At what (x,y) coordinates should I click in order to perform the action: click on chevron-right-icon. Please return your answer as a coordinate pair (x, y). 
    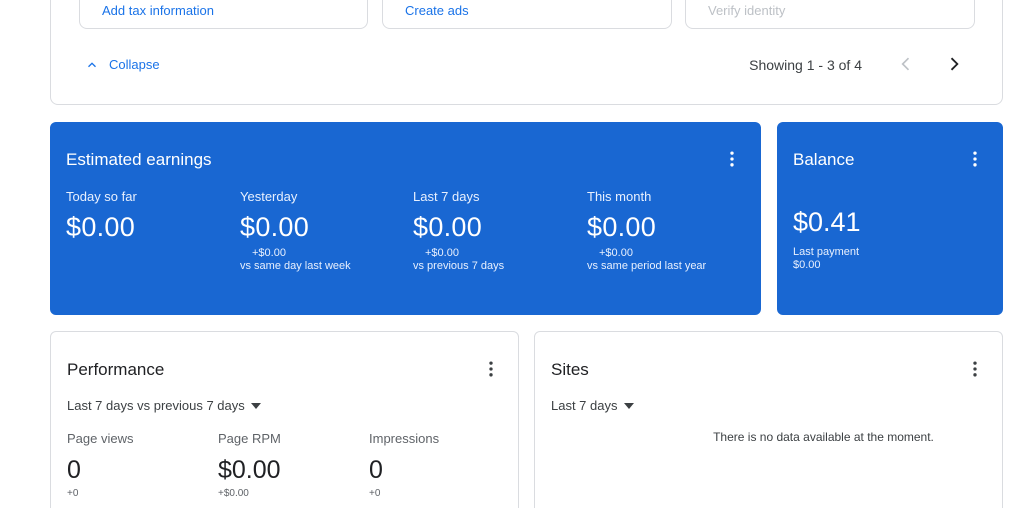
    Looking at the image, I should click on (954, 64).